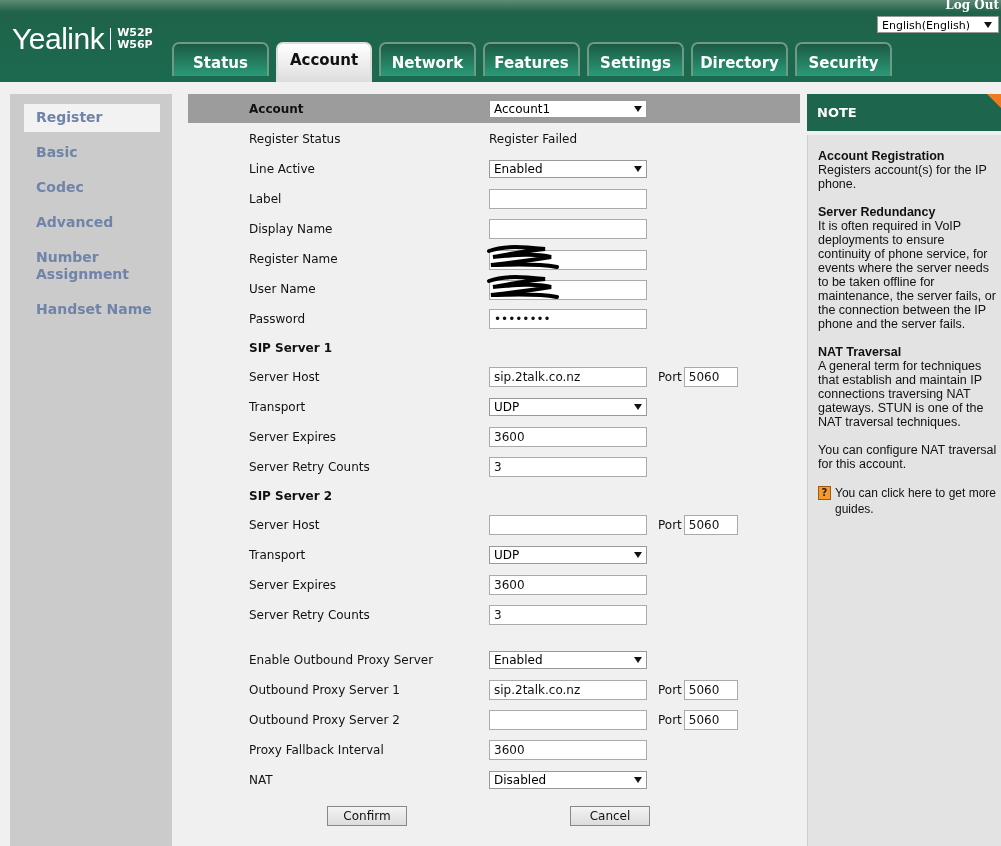 The width and height of the screenshot is (1001, 846). I want to click on language-select: English(English), so click(938, 24).